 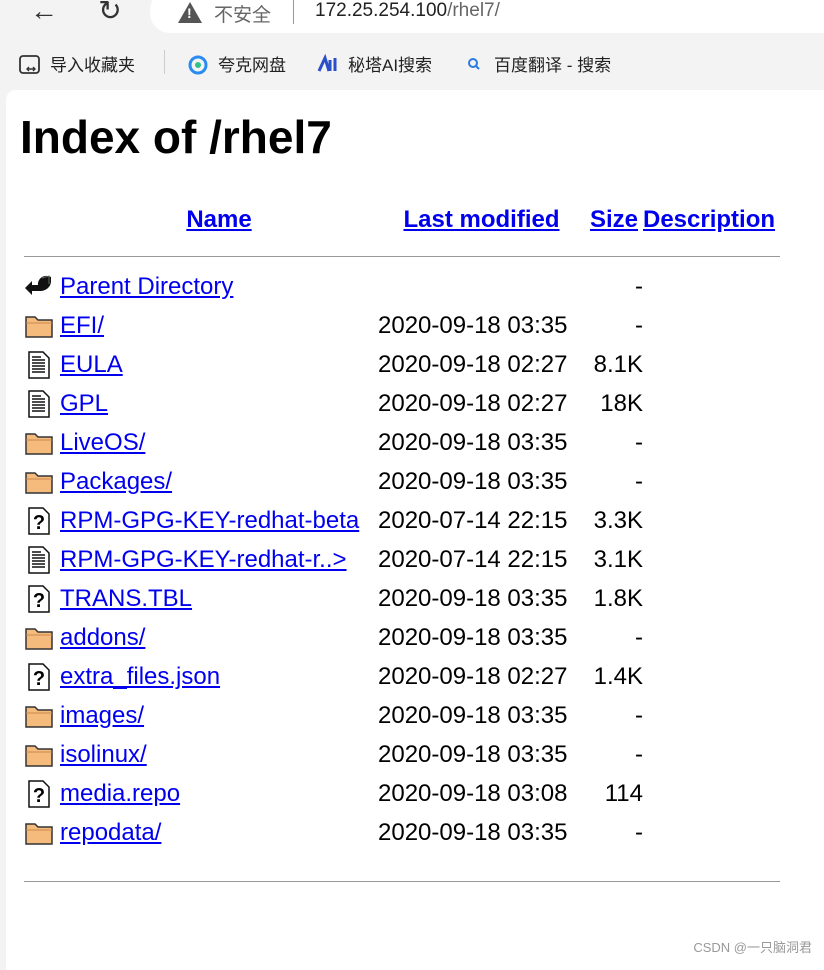 What do you see at coordinates (474, 63) in the screenshot?
I see `search-icon` at bounding box center [474, 63].